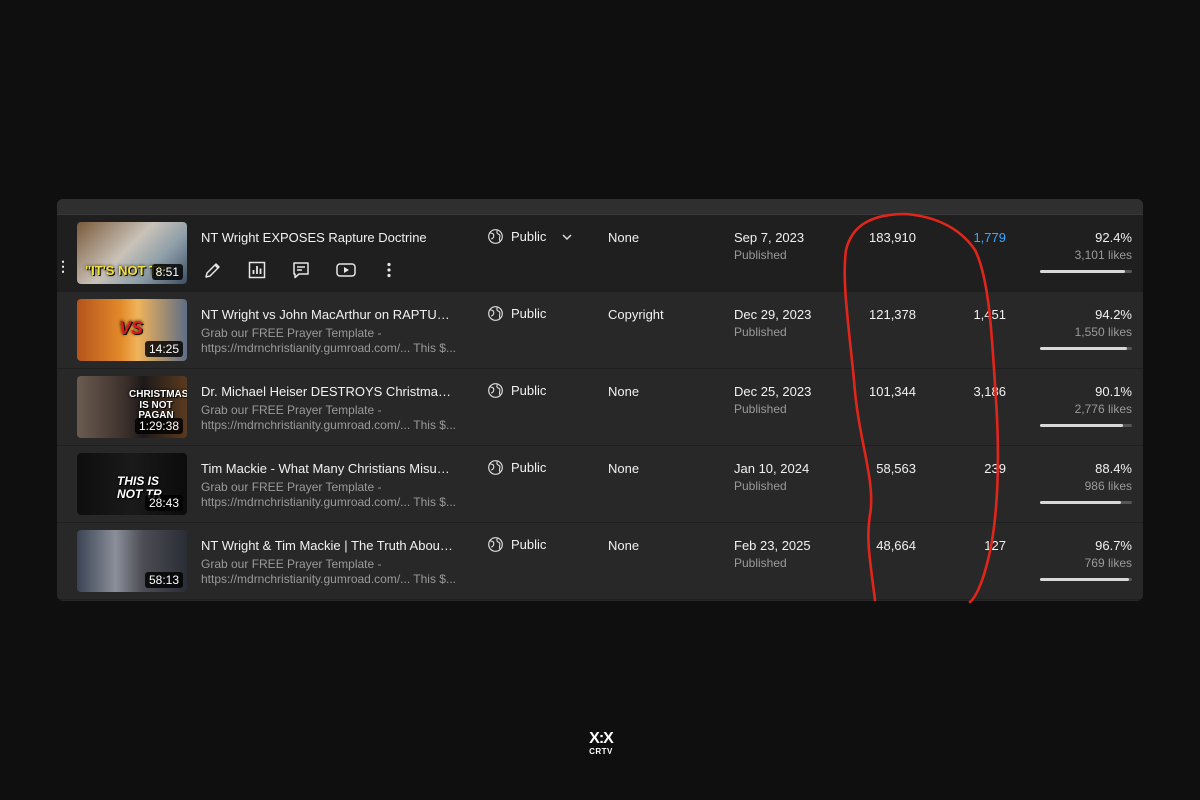  Describe the element at coordinates (636, 314) in the screenshot. I see `restrictions: Copyright` at that location.